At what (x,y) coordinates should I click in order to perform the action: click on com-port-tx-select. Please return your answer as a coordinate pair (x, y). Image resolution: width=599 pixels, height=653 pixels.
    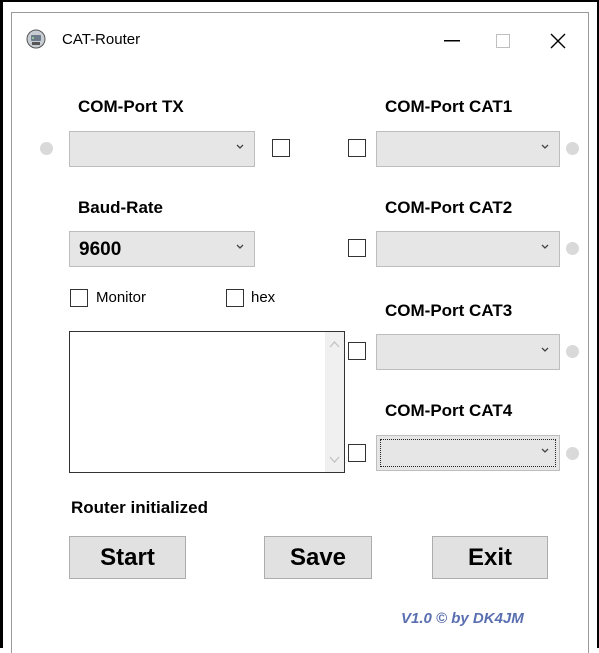
    Looking at the image, I should click on (162, 149).